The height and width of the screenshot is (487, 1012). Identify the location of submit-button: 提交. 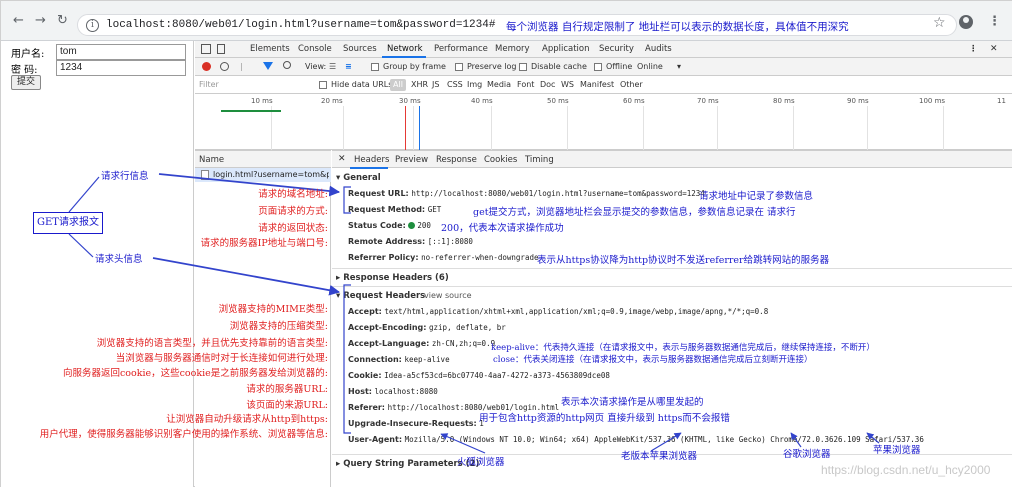
(26, 82).